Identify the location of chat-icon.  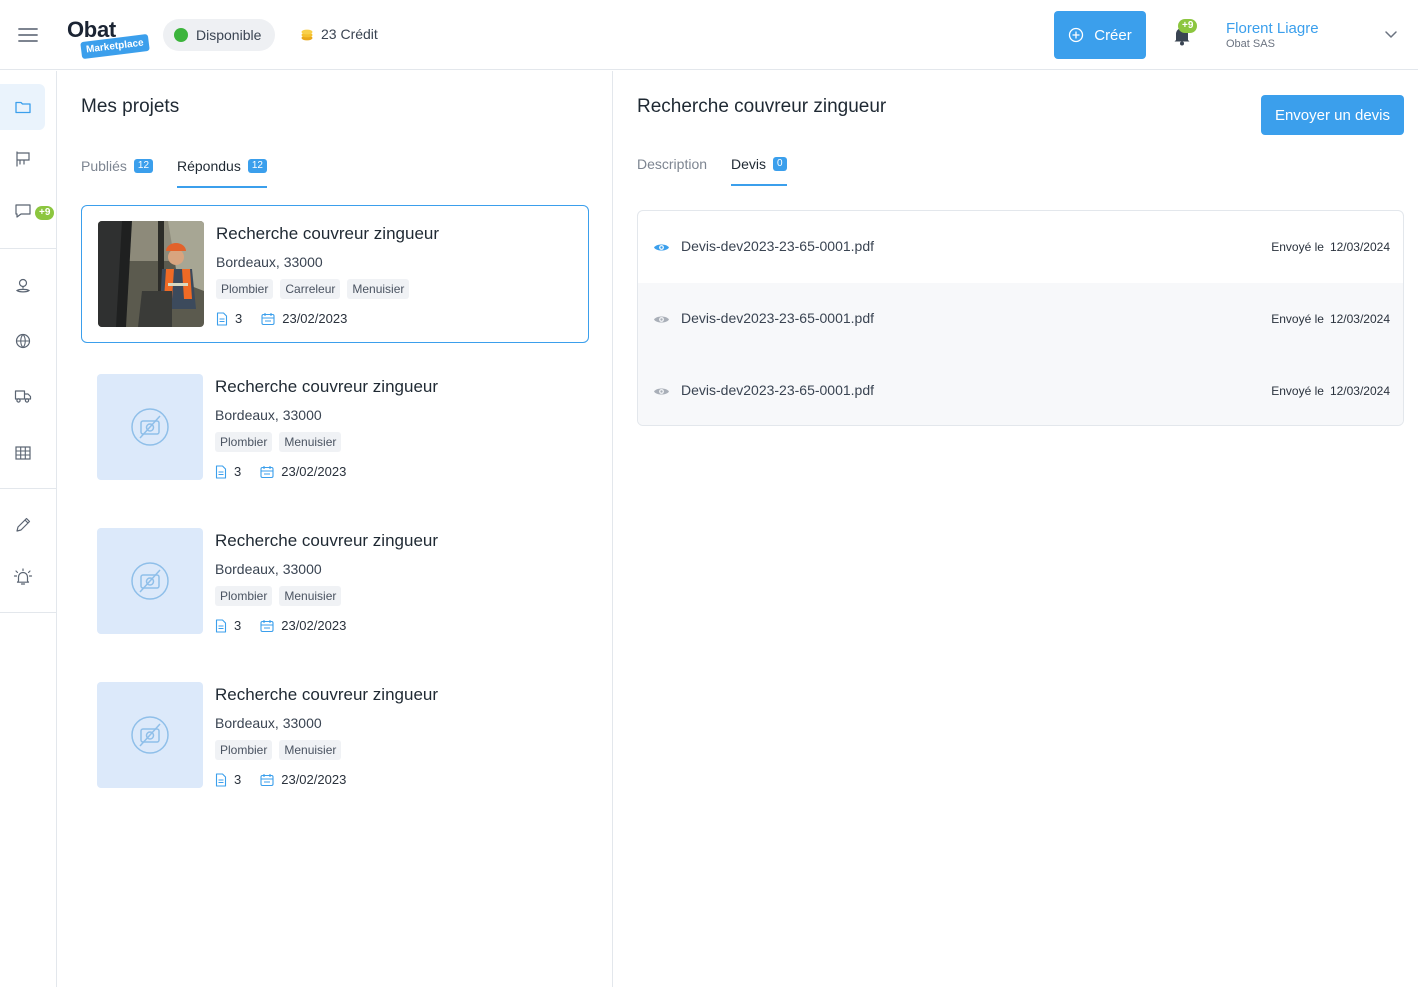
(23, 211).